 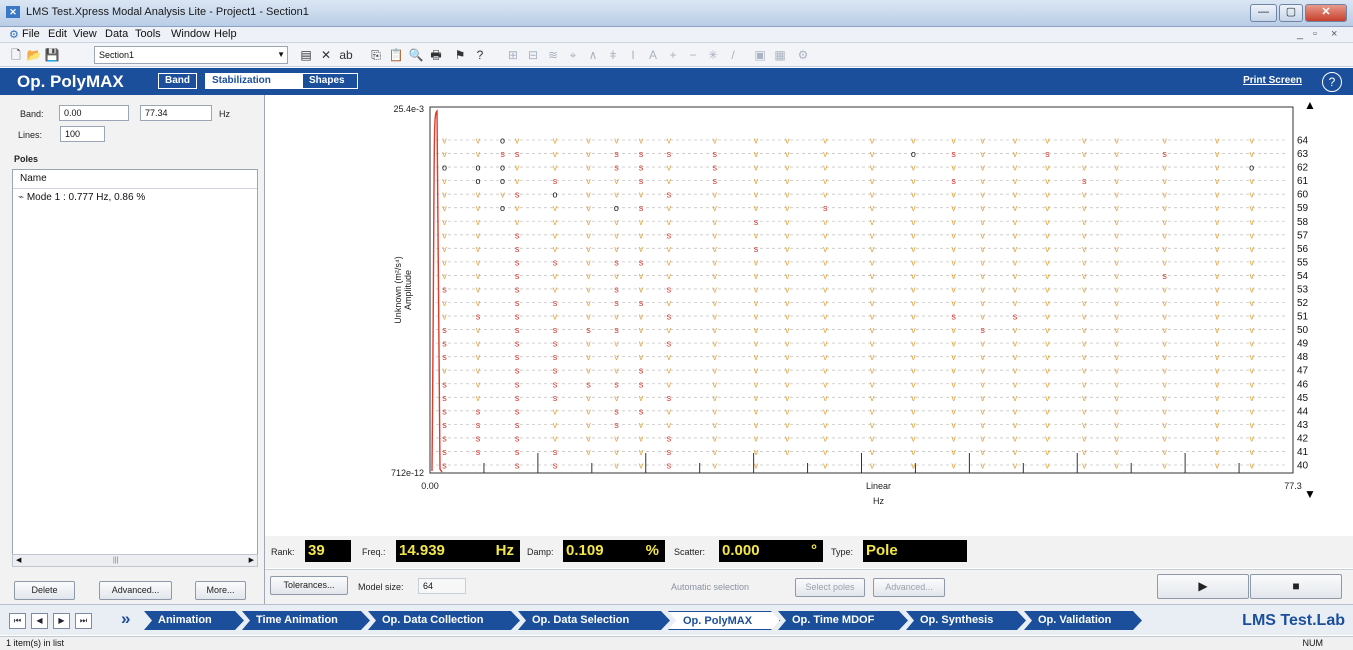 What do you see at coordinates (653, 55) in the screenshot?
I see `annotate-icon: A` at bounding box center [653, 55].